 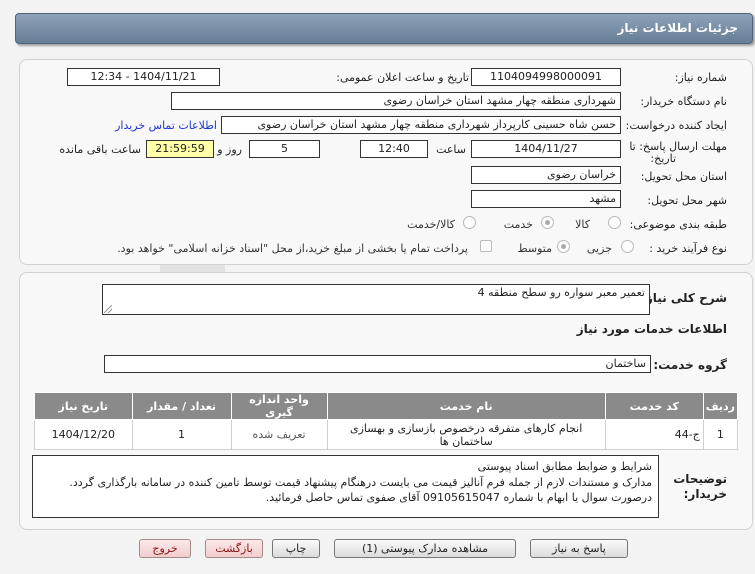 I want to click on cell-quantity: 1, so click(x=181, y=434).